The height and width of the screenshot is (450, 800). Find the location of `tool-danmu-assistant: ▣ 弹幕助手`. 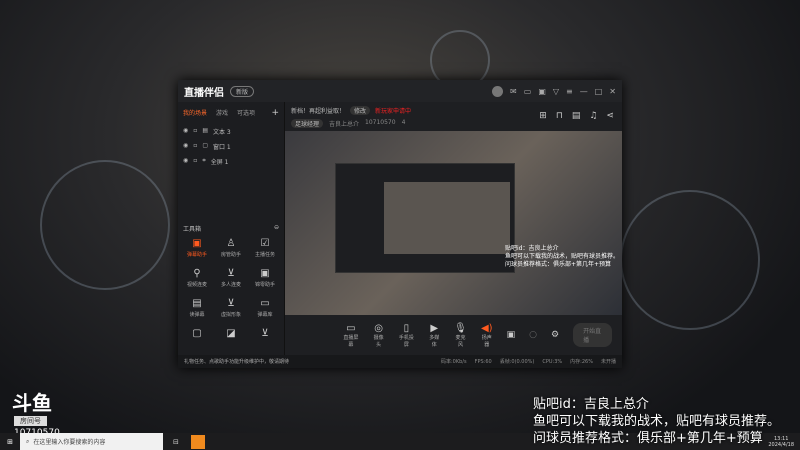

tool-danmu-assistant: ▣ 弹幕助手 is located at coordinates (197, 248).